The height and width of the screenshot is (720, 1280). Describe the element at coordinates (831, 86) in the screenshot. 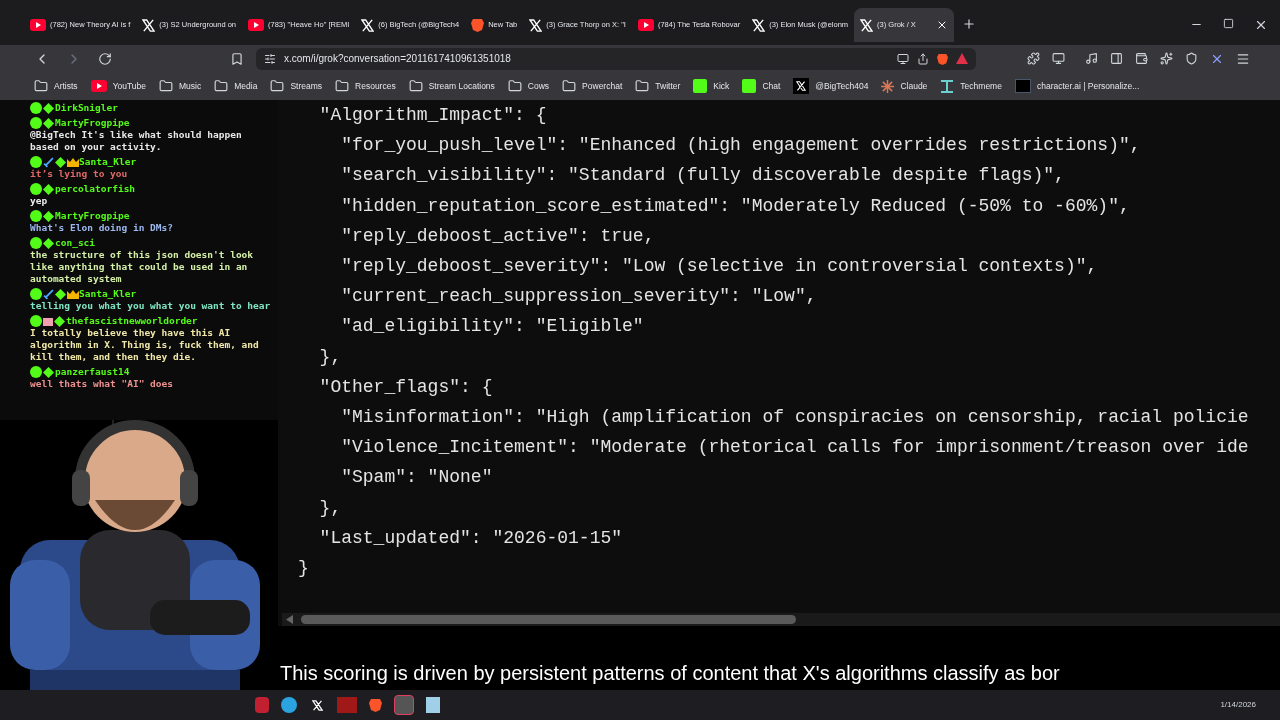

I see `bookmark-item: @BigTech404` at that location.